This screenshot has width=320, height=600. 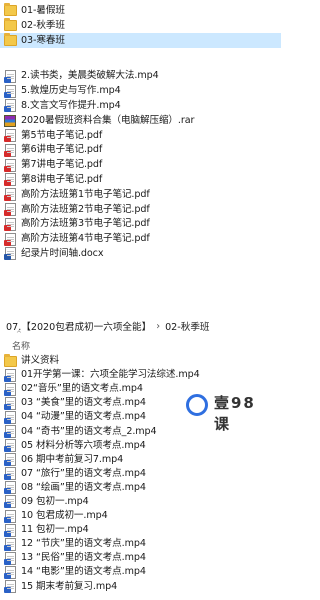 What do you see at coordinates (83, 558) in the screenshot?
I see `file-name: 13 “民俗”里的语文考点.mp4` at bounding box center [83, 558].